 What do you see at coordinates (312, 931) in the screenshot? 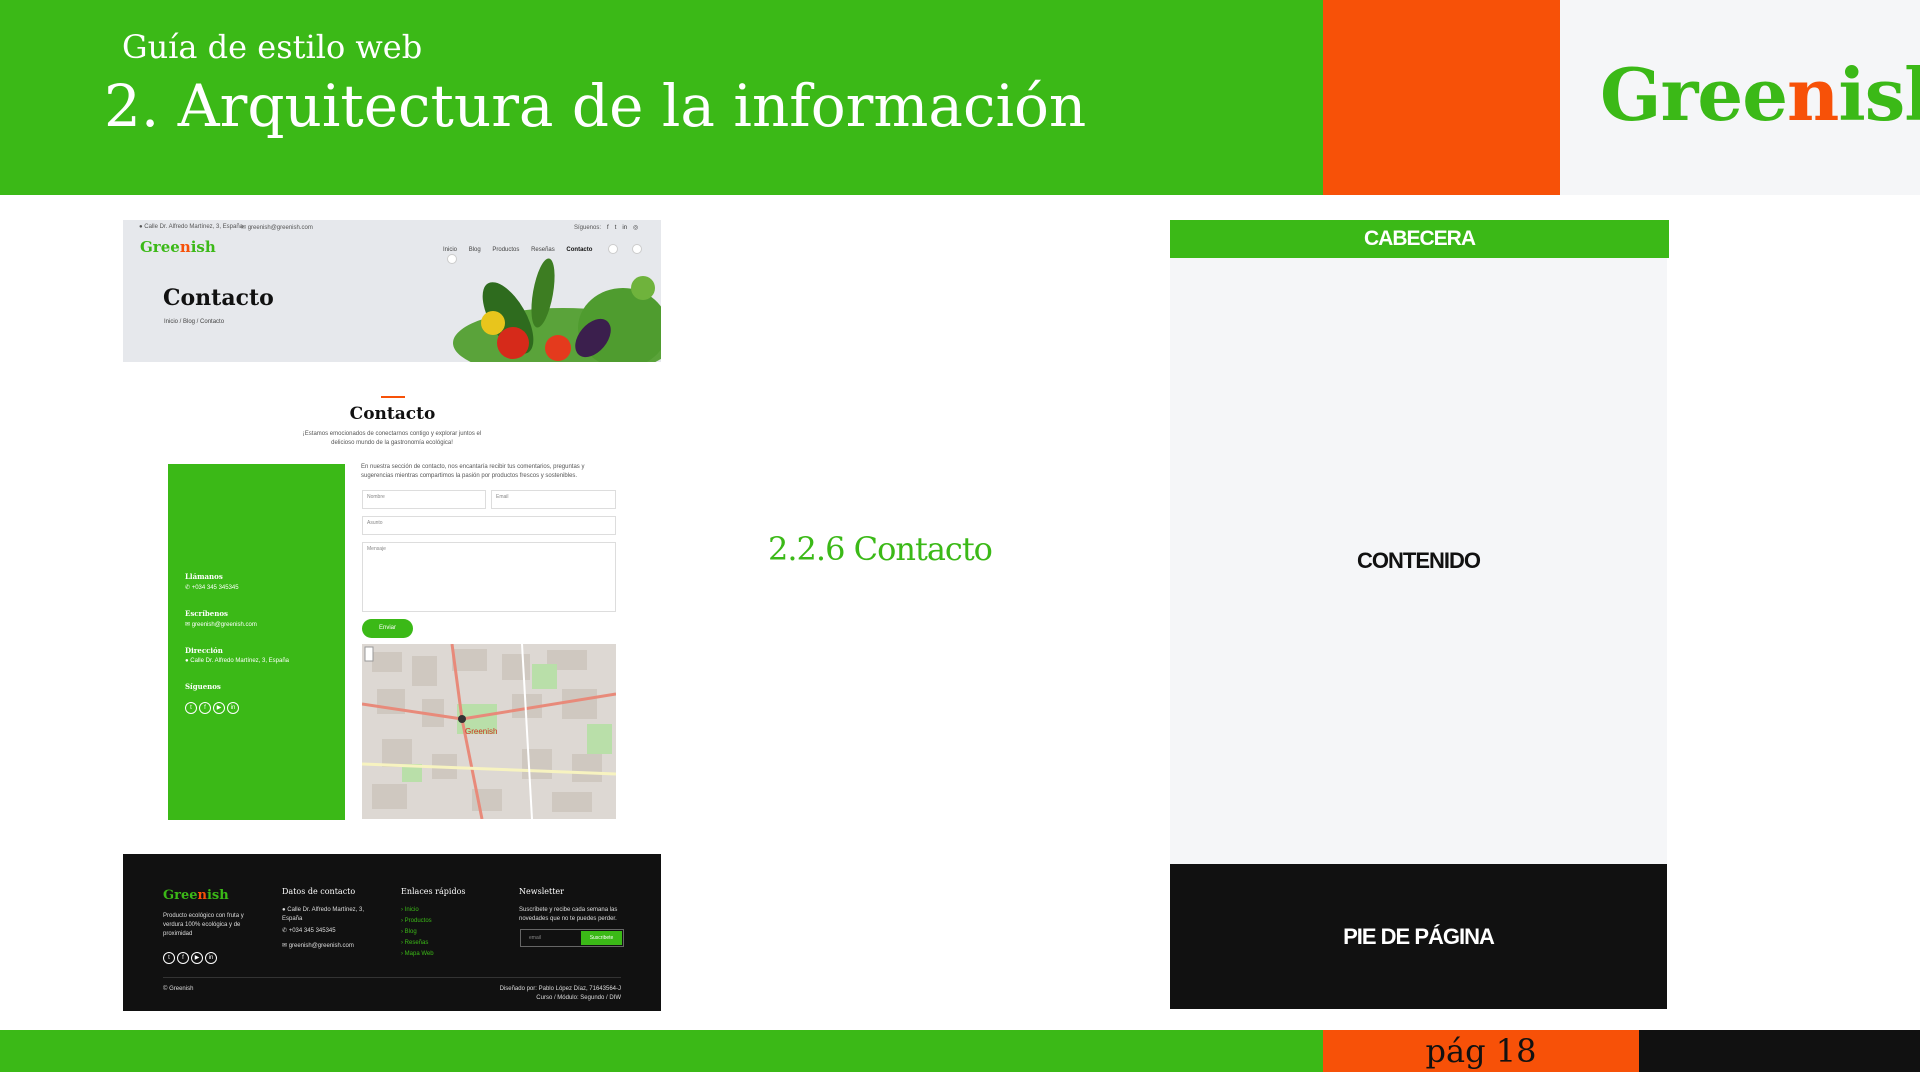
I see `footer-contact-phone-text: +034 345 345345` at bounding box center [312, 931].